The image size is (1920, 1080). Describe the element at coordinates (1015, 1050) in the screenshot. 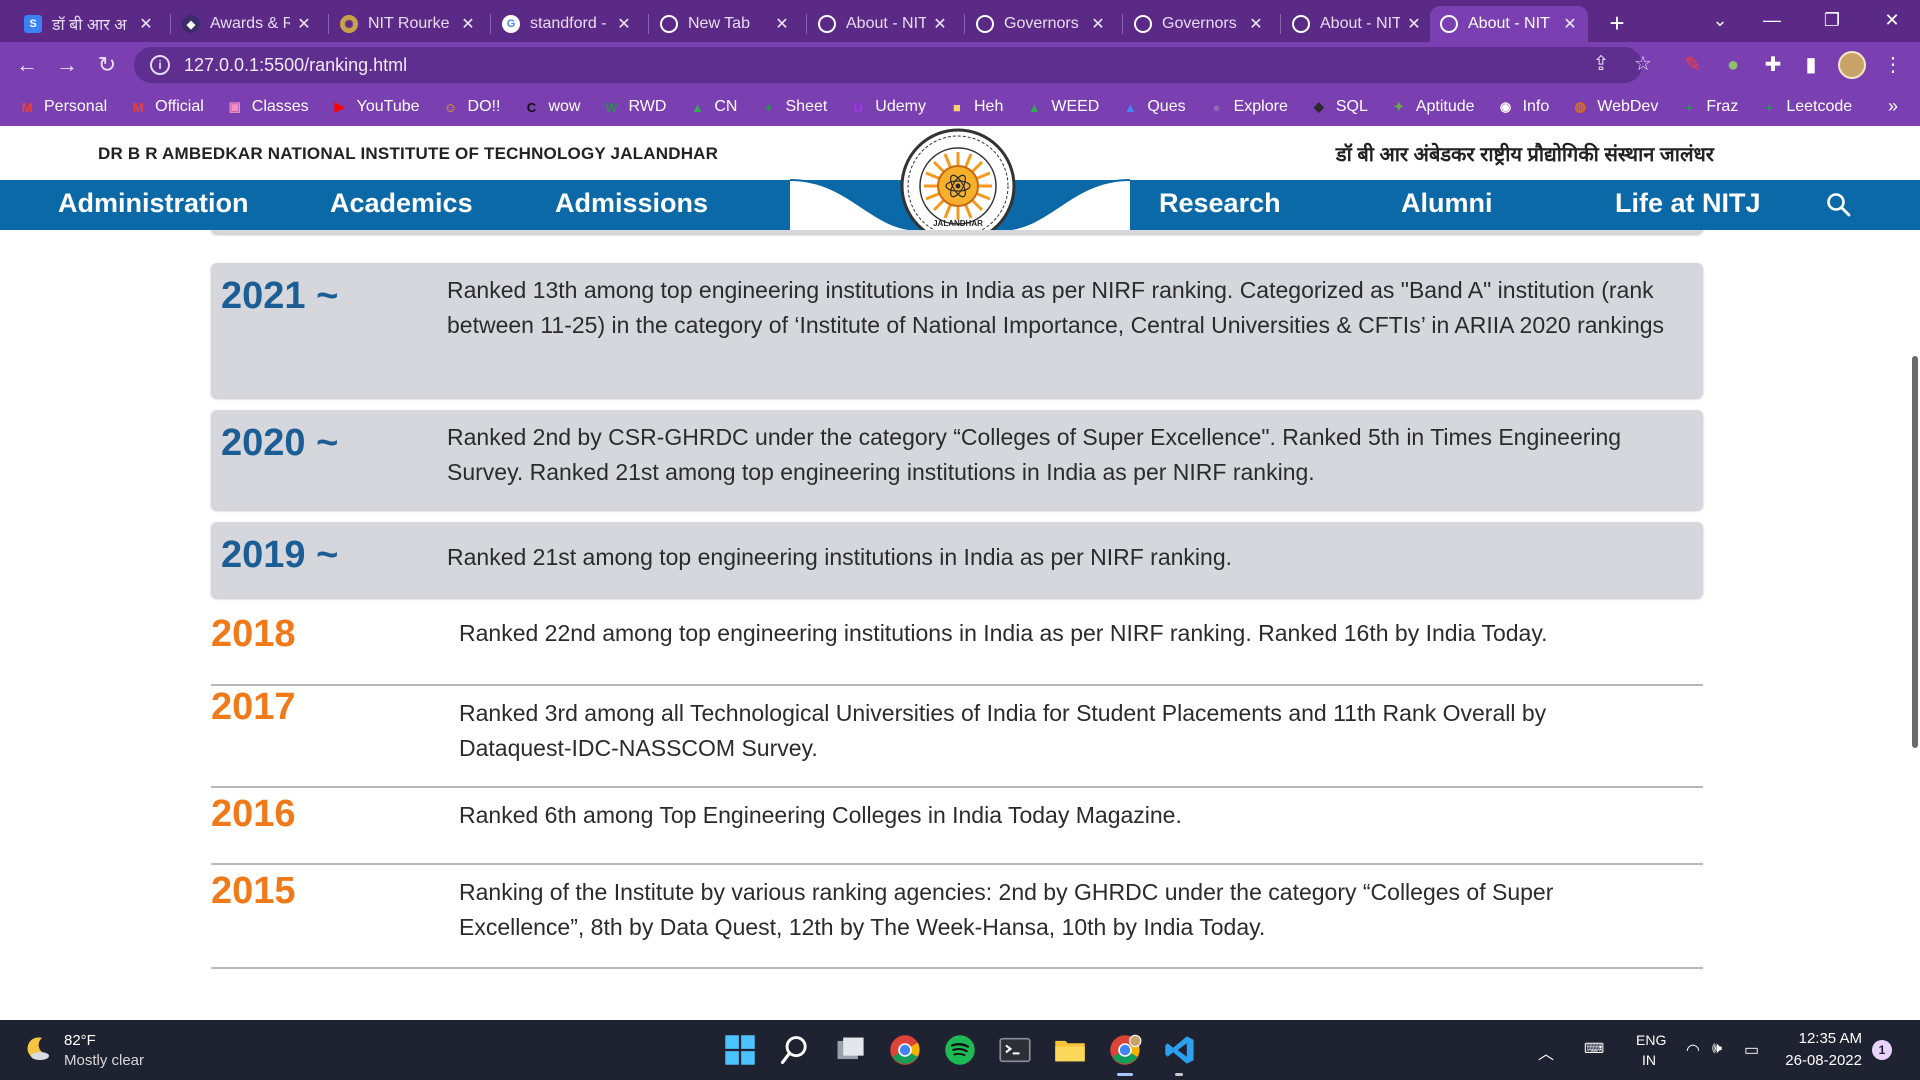

I see `terminal-icon` at that location.